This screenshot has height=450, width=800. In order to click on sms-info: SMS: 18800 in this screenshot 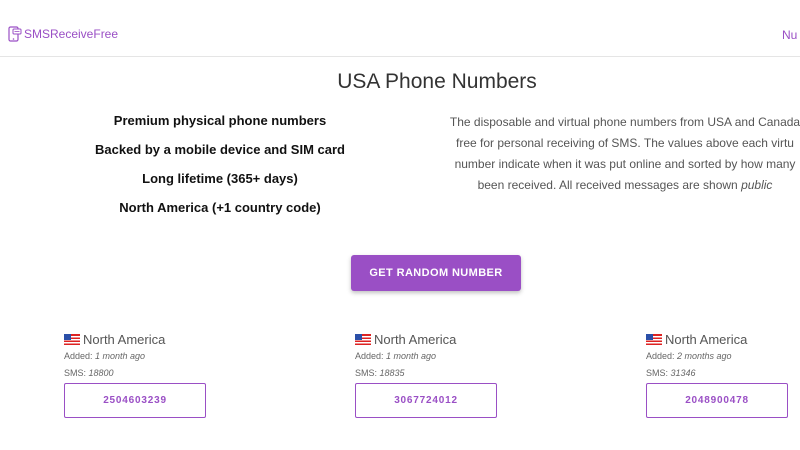, I will do `click(144, 373)`.